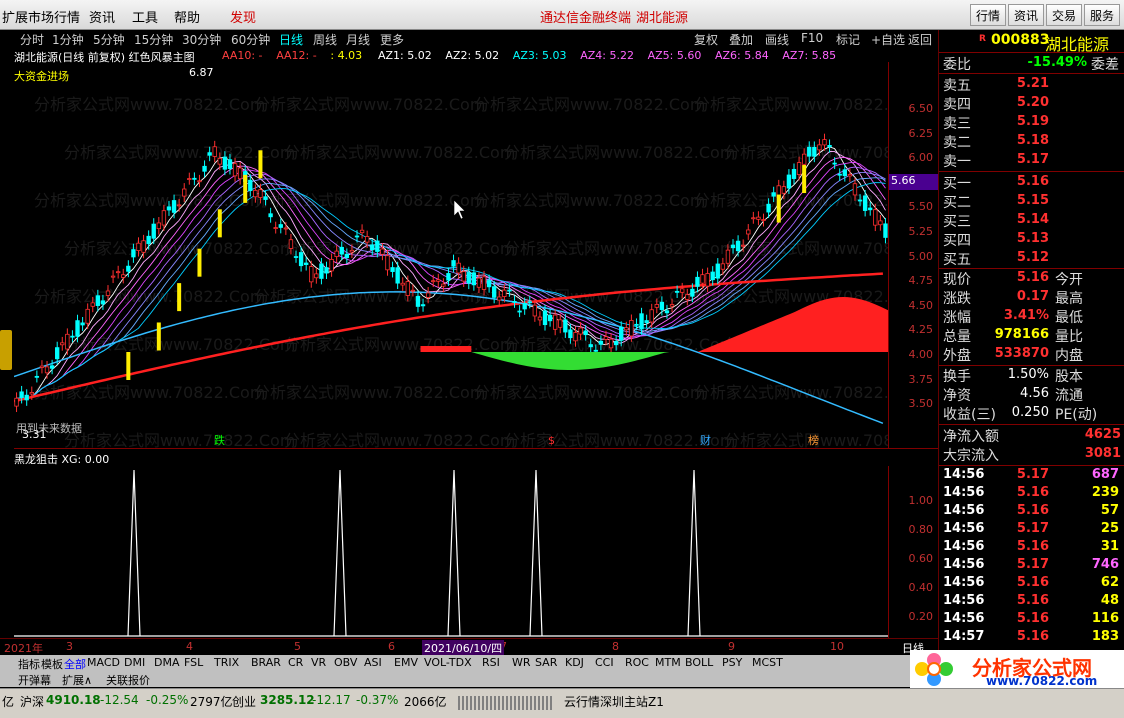 The width and height of the screenshot is (1124, 718). What do you see at coordinates (1021, 353) in the screenshot?
I see `stat-value: 533870` at bounding box center [1021, 353].